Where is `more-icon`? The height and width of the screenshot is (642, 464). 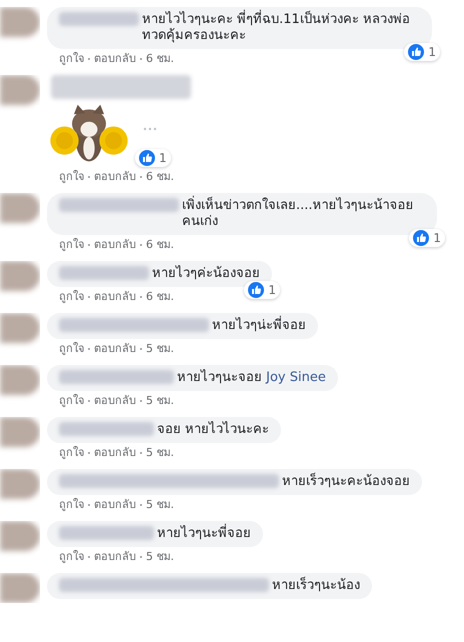
more-icon is located at coordinates (150, 129).